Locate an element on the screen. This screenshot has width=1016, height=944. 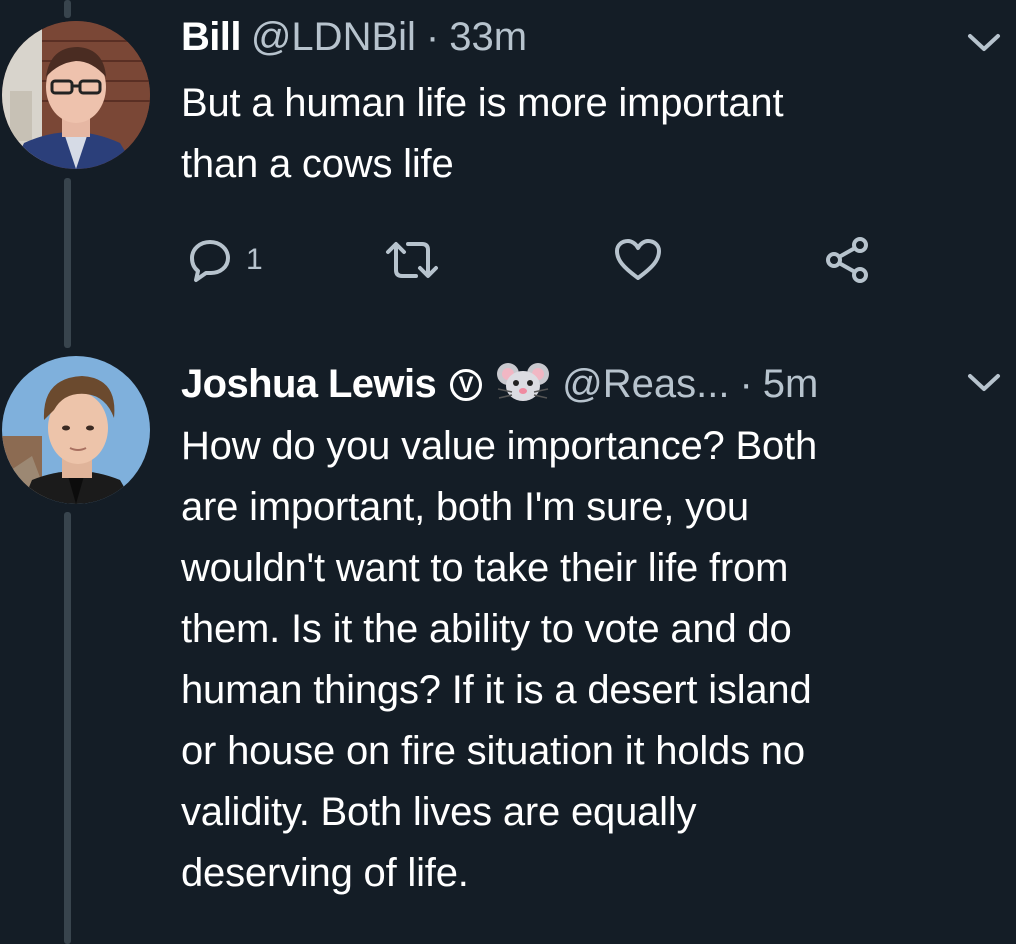
tweet2-text-line: validity. Both lives are equally is located at coordinates (439, 812).